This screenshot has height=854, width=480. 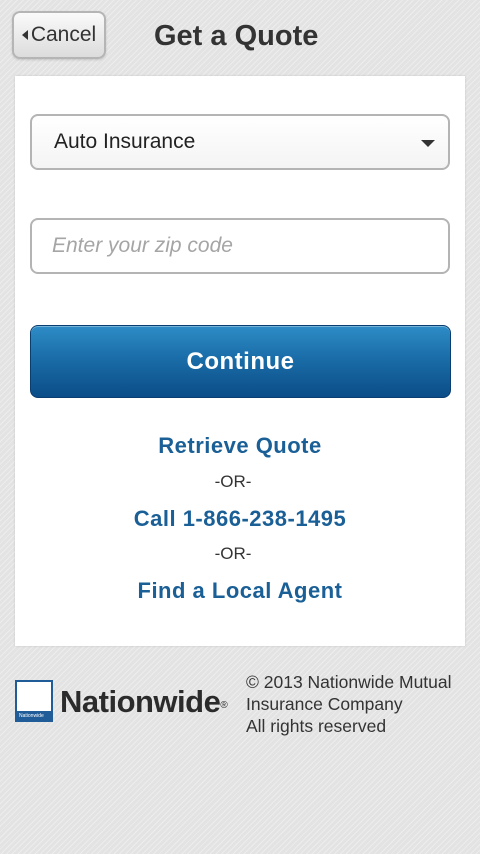 I want to click on copyright-line-2: Insurance Company, so click(x=324, y=704).